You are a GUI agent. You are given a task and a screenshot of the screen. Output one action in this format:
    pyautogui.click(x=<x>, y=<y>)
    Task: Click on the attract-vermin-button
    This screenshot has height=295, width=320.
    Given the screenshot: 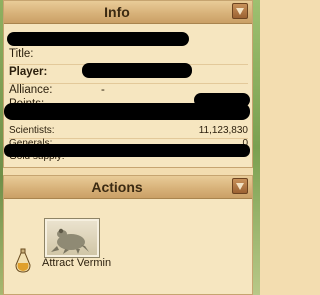 What is the action you would take?
    pyautogui.click(x=72, y=238)
    